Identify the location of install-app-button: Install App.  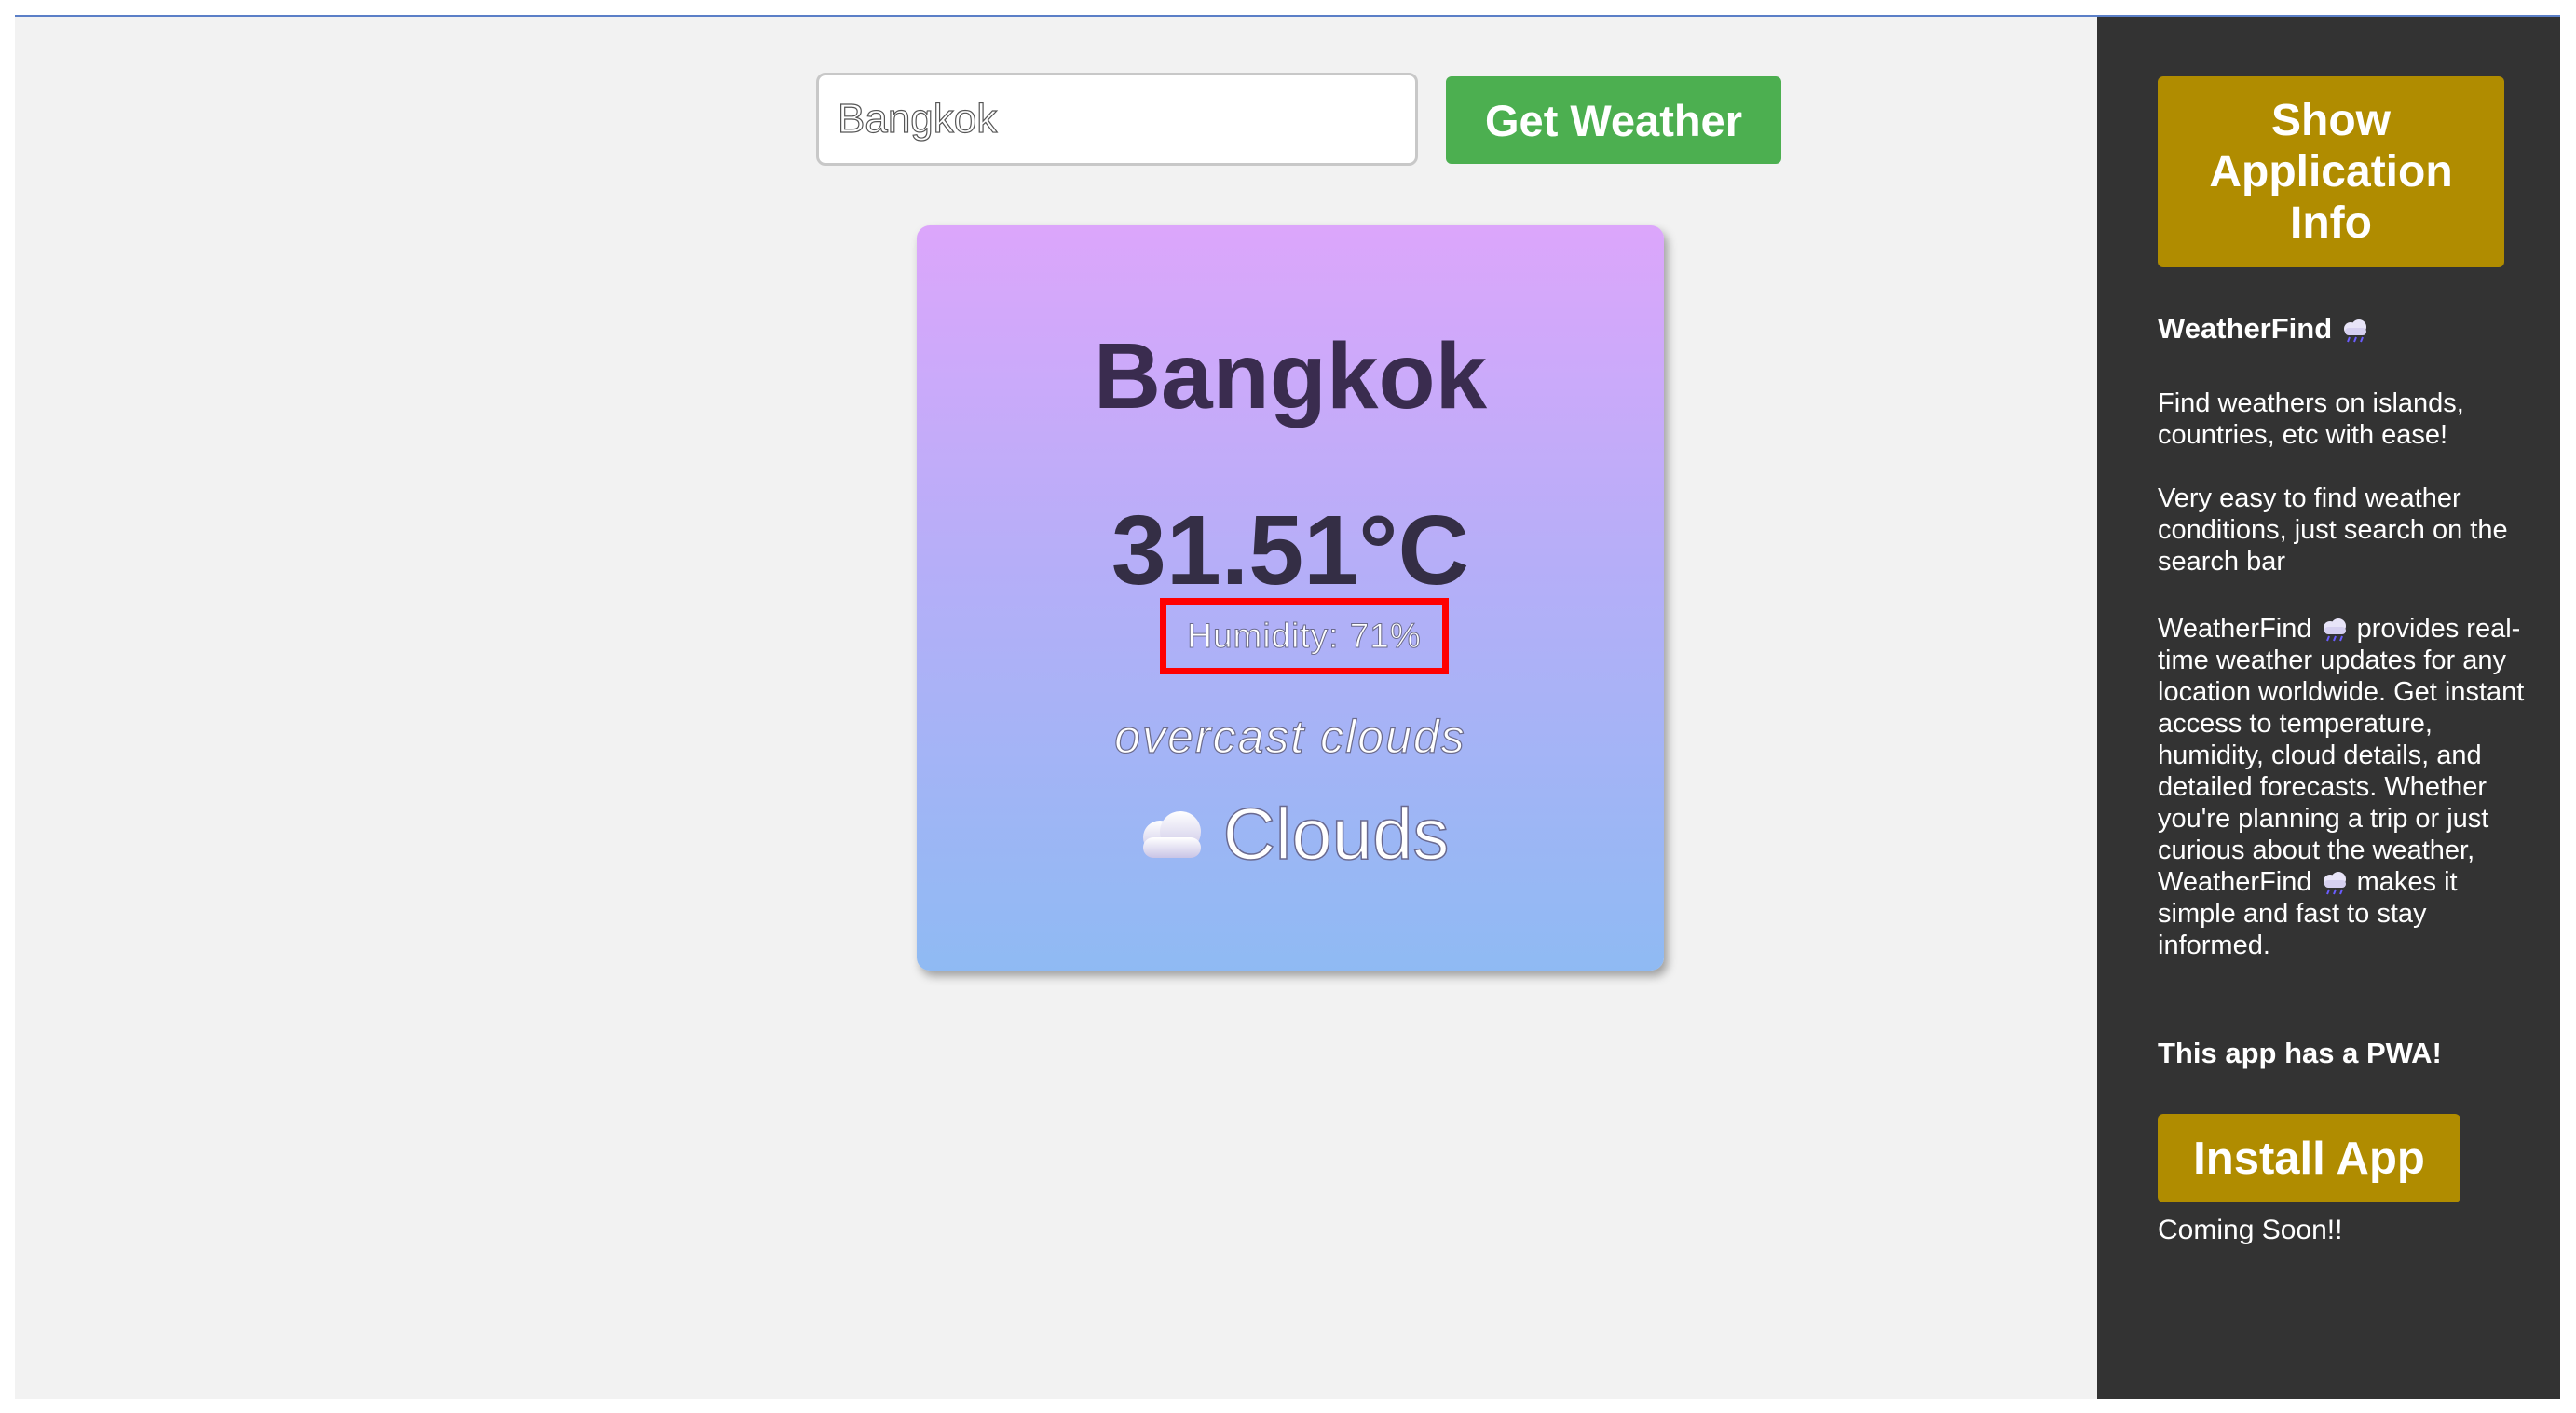
(2309, 1158).